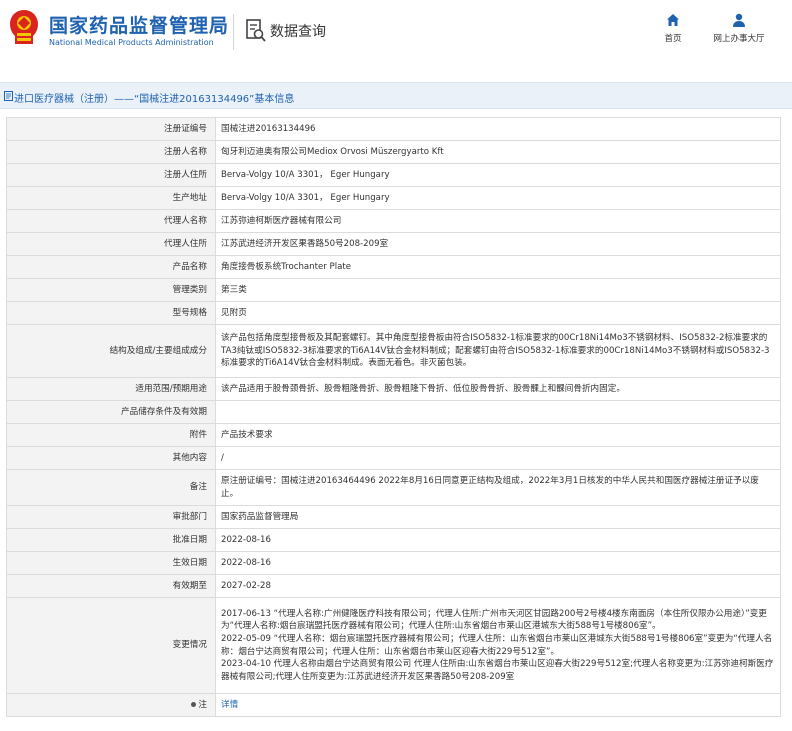 This screenshot has height=731, width=792. I want to click on table-row-note: 注 详情, so click(393, 705).